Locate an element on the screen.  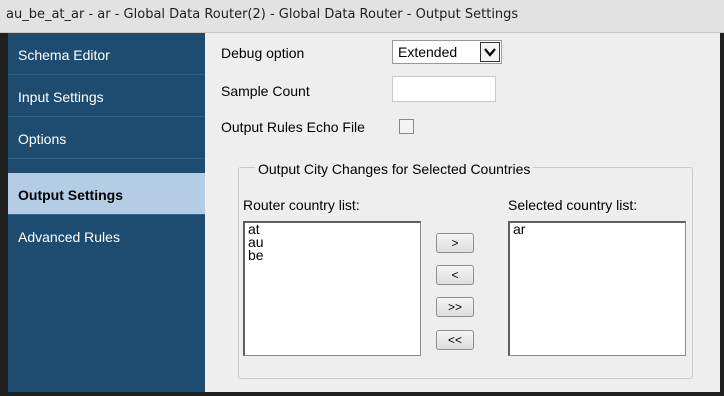
remove-all-button: << is located at coordinates (455, 340).